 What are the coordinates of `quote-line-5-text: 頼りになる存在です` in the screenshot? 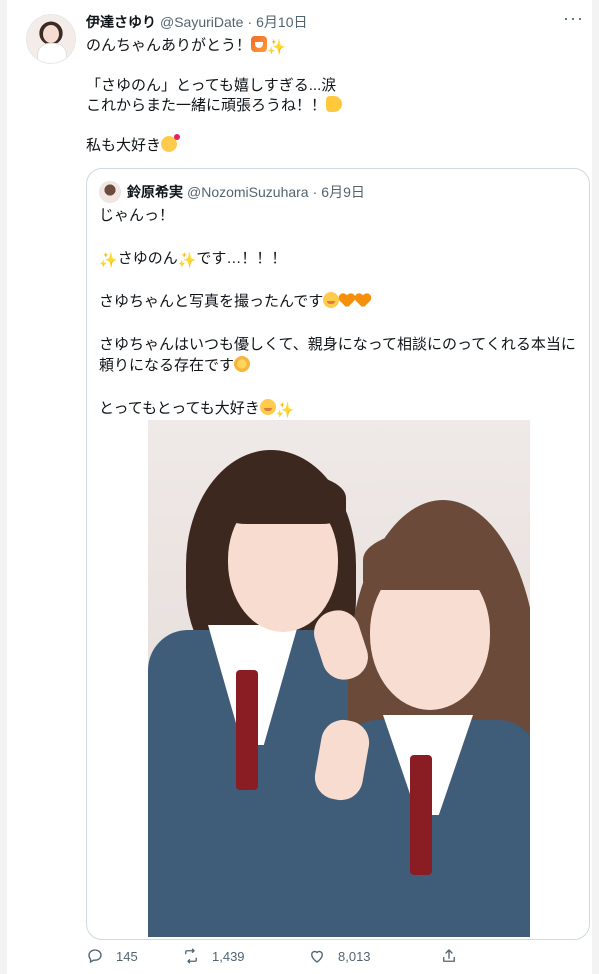 It's located at (167, 365).